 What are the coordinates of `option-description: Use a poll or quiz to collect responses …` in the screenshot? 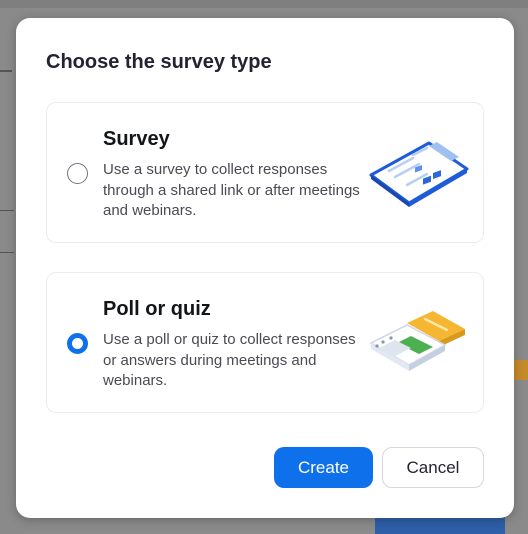 It's located at (229, 360).